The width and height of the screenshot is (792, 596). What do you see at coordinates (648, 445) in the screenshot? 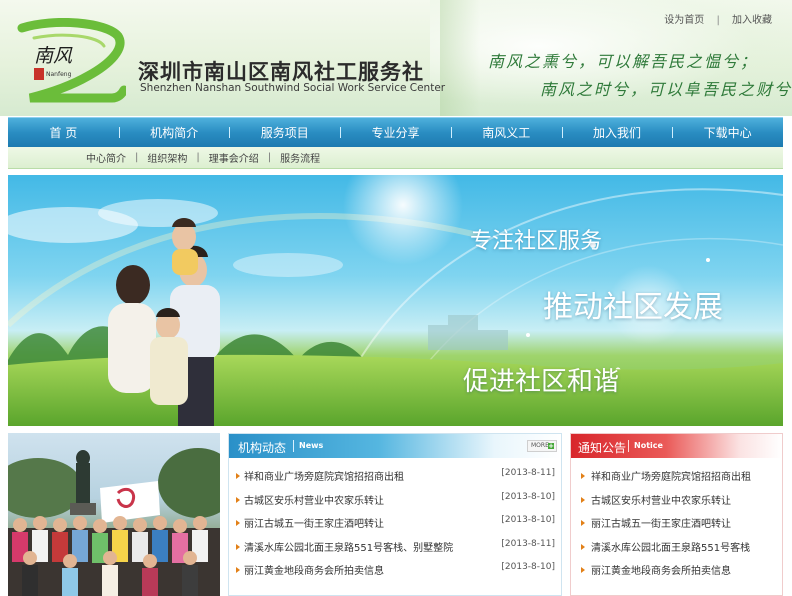
I see `notice-title-en: Notice` at bounding box center [648, 445].